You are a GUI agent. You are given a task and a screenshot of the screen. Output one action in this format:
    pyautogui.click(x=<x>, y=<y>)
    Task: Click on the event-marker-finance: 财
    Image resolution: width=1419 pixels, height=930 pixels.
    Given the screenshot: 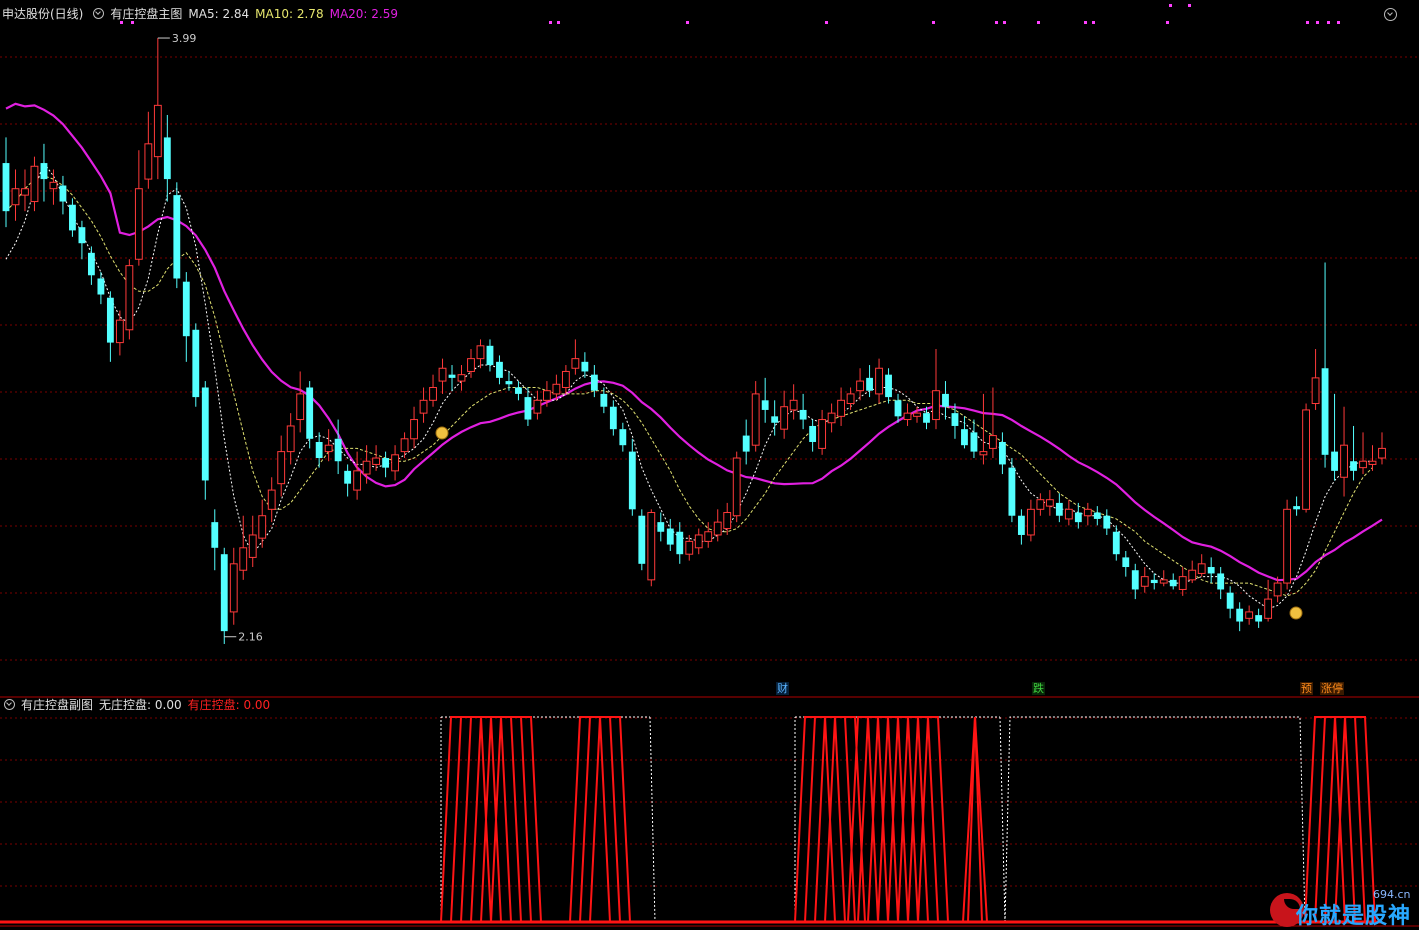 What is the action you would take?
    pyautogui.click(x=782, y=688)
    